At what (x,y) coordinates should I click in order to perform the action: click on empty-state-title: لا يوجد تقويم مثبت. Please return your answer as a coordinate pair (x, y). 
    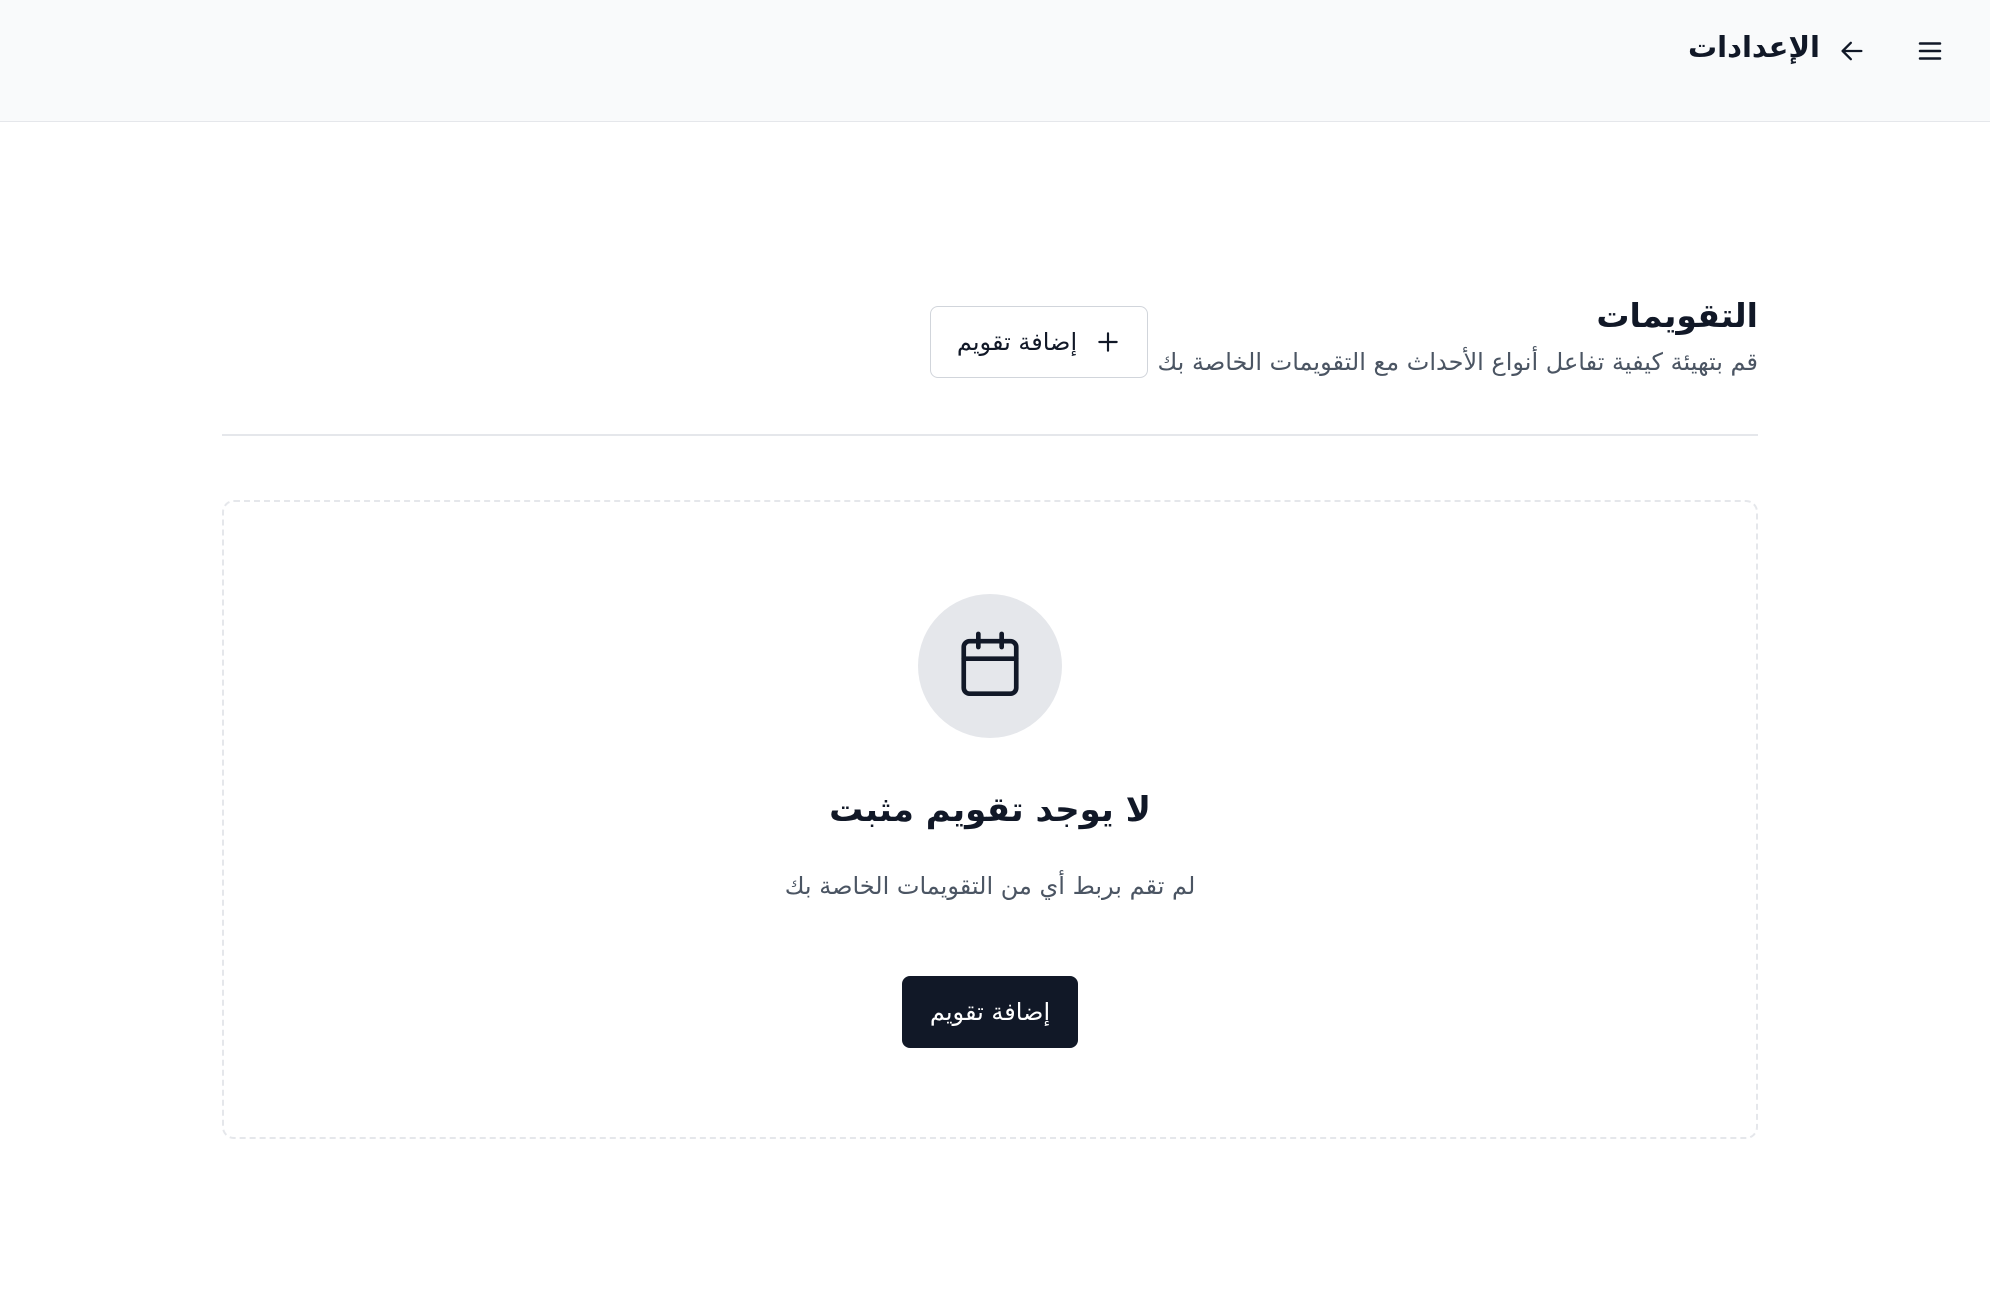
    Looking at the image, I should click on (990, 810).